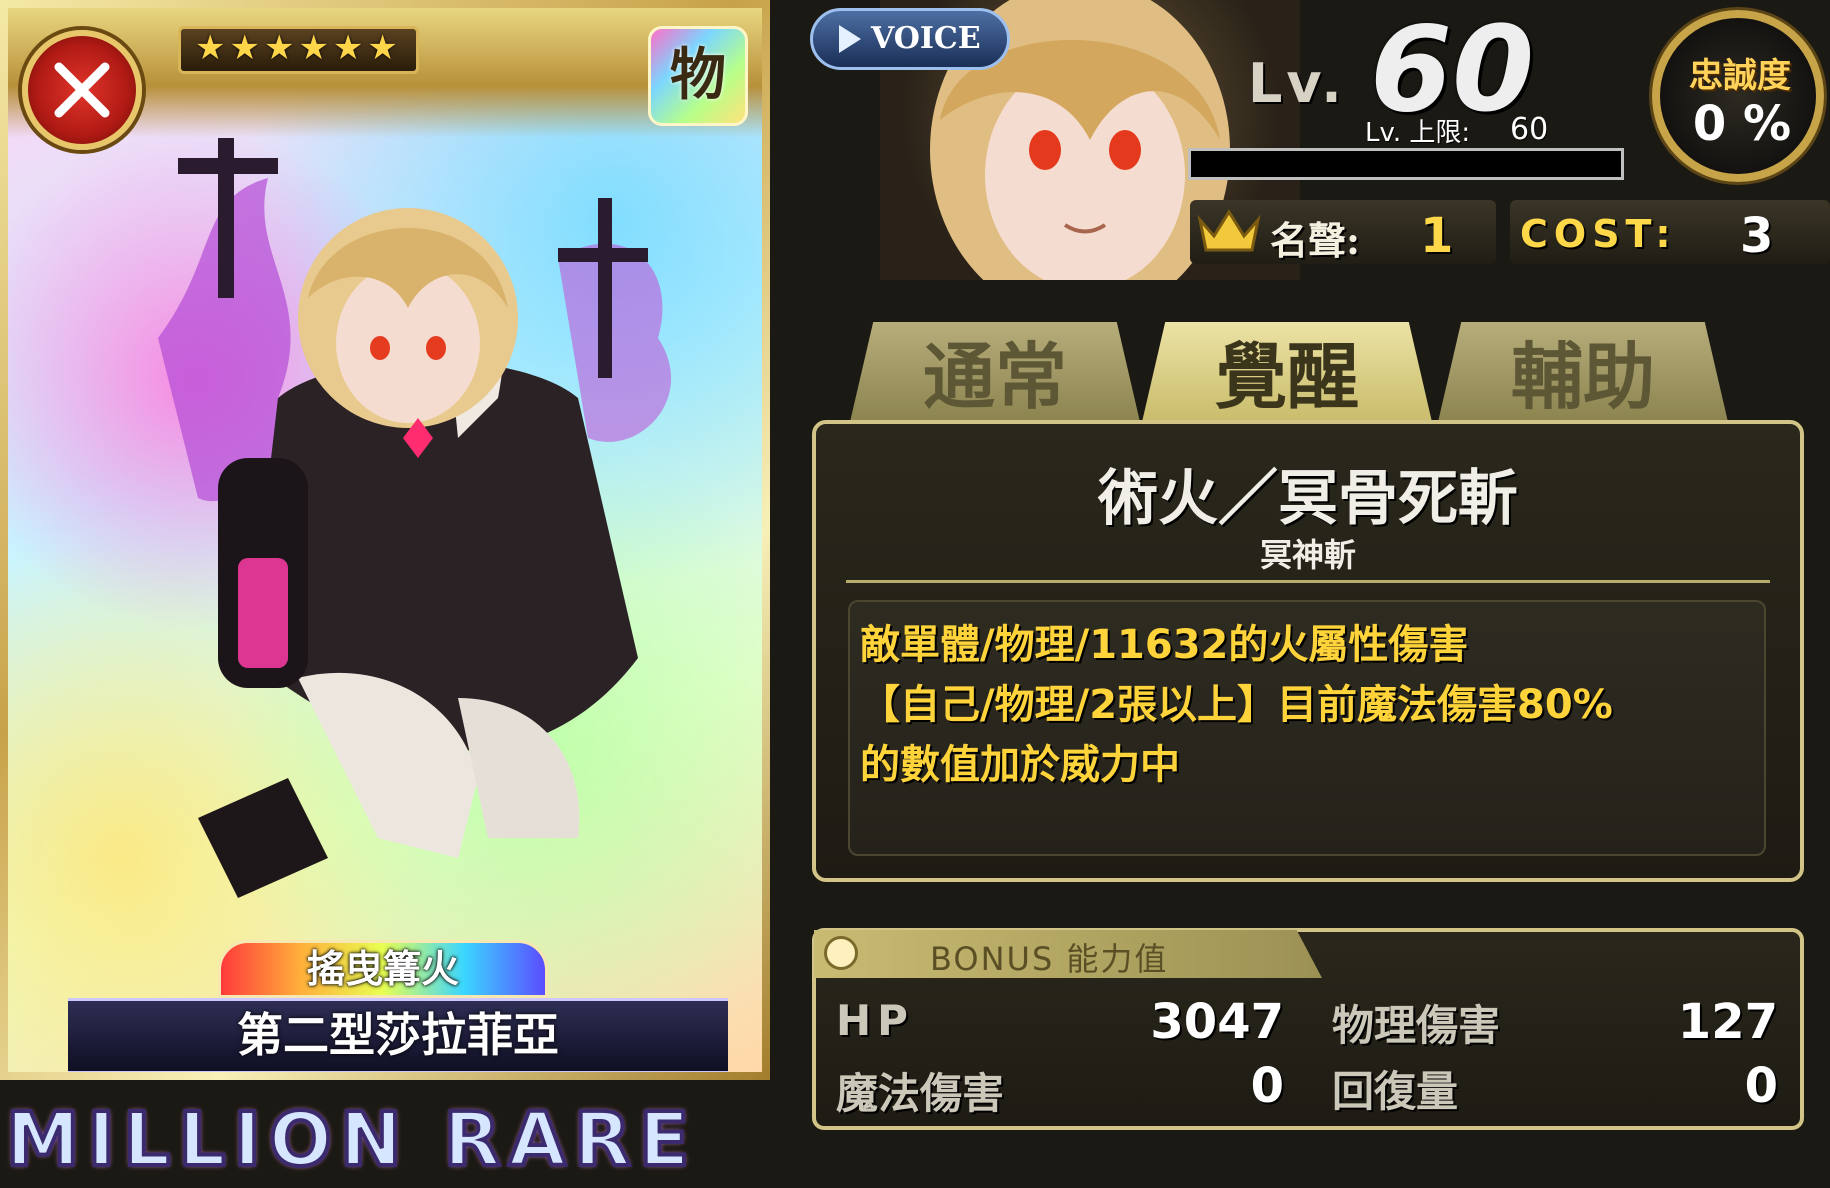 The height and width of the screenshot is (1188, 1830). What do you see at coordinates (1308, 581) in the screenshot?
I see `skill-divider` at bounding box center [1308, 581].